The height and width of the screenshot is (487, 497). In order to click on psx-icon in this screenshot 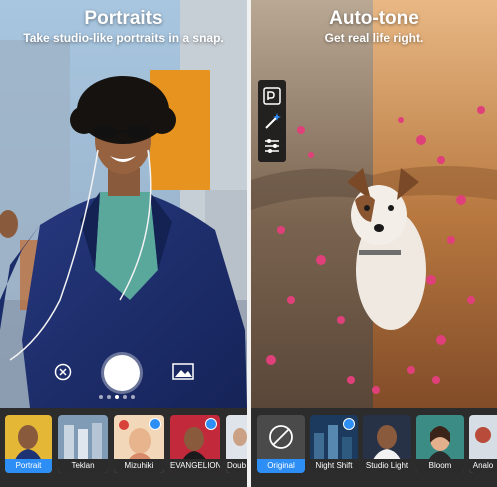, I will do `click(272, 96)`.